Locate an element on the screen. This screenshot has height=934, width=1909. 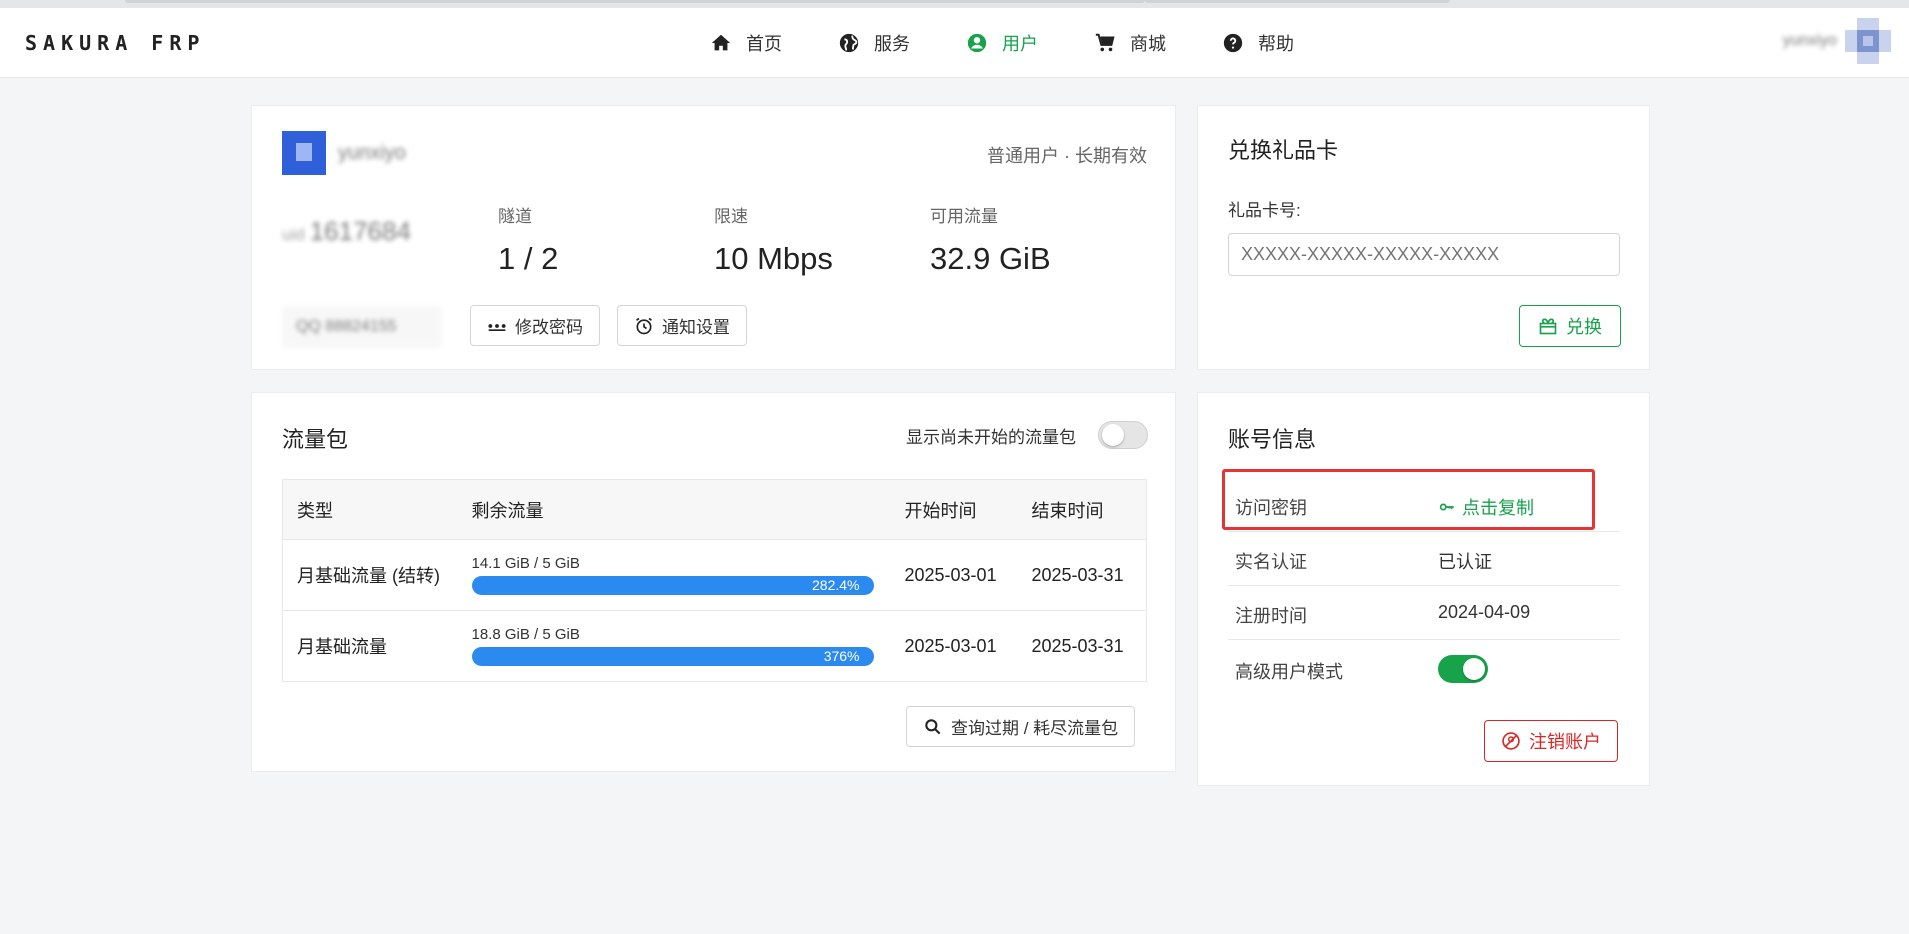
query-expired-button: 查询过期 / 耗尽流量包 is located at coordinates (1021, 726).